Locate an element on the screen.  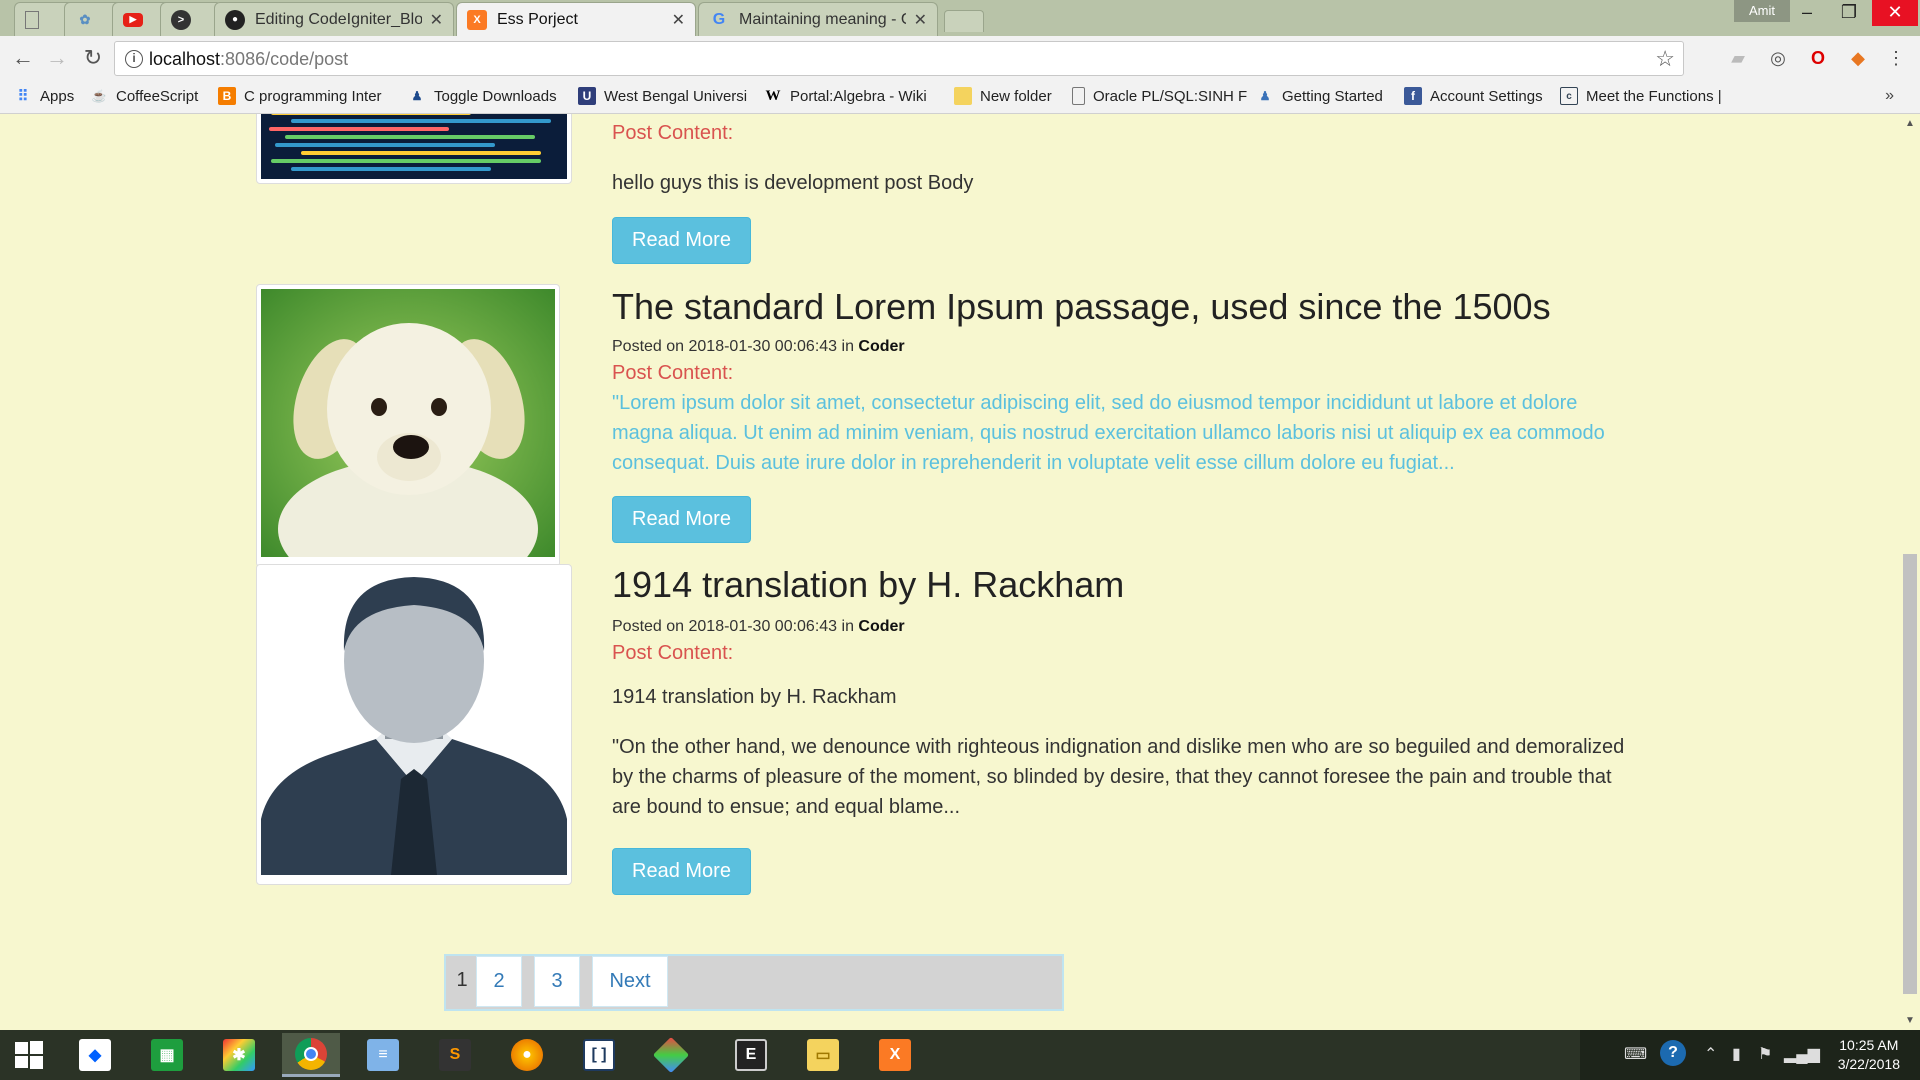
bookmark-star-icon: ☆ is located at coordinates (1665, 59).